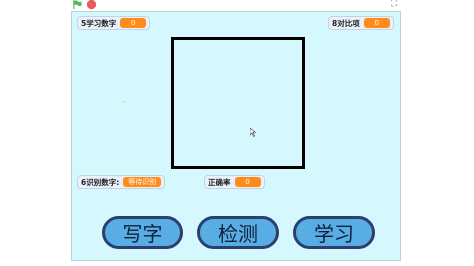 The width and height of the screenshot is (474, 266). I want to click on monitor-recognized-digit: 6识别数字: 等待识别, so click(121, 182).